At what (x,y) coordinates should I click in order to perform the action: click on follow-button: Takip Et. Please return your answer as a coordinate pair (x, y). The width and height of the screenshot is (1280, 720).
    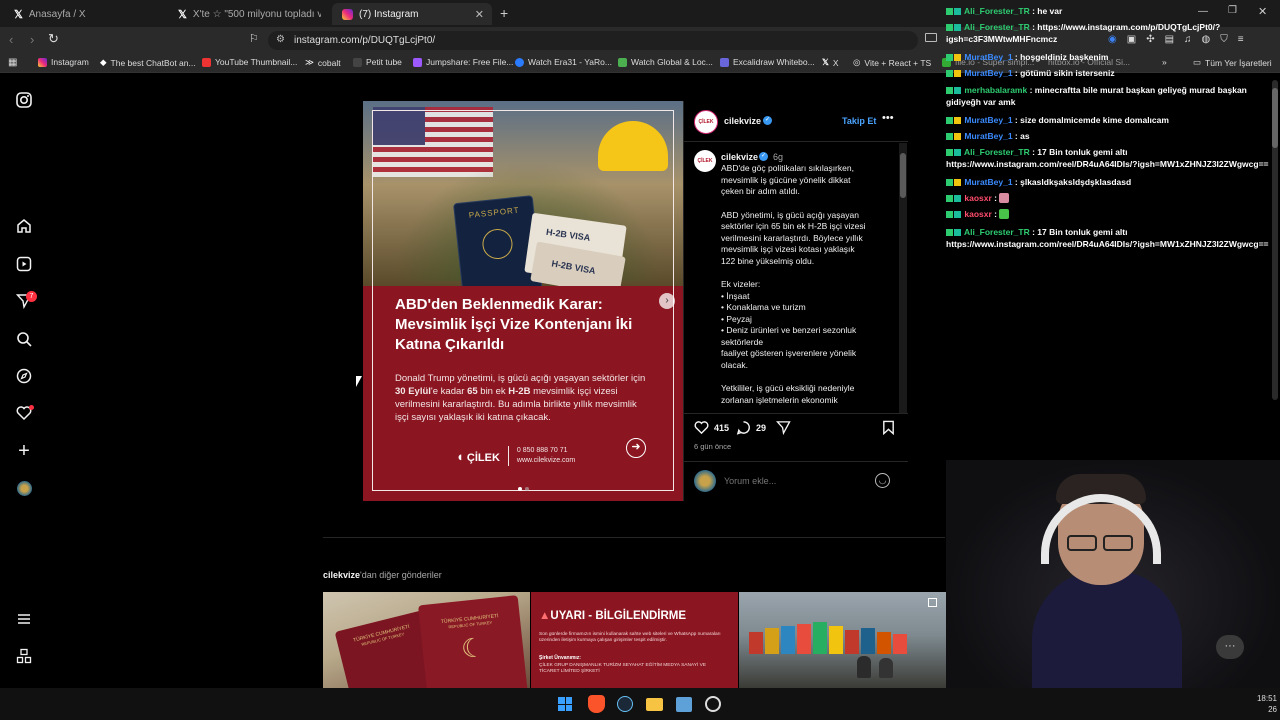
    Looking at the image, I should click on (859, 121).